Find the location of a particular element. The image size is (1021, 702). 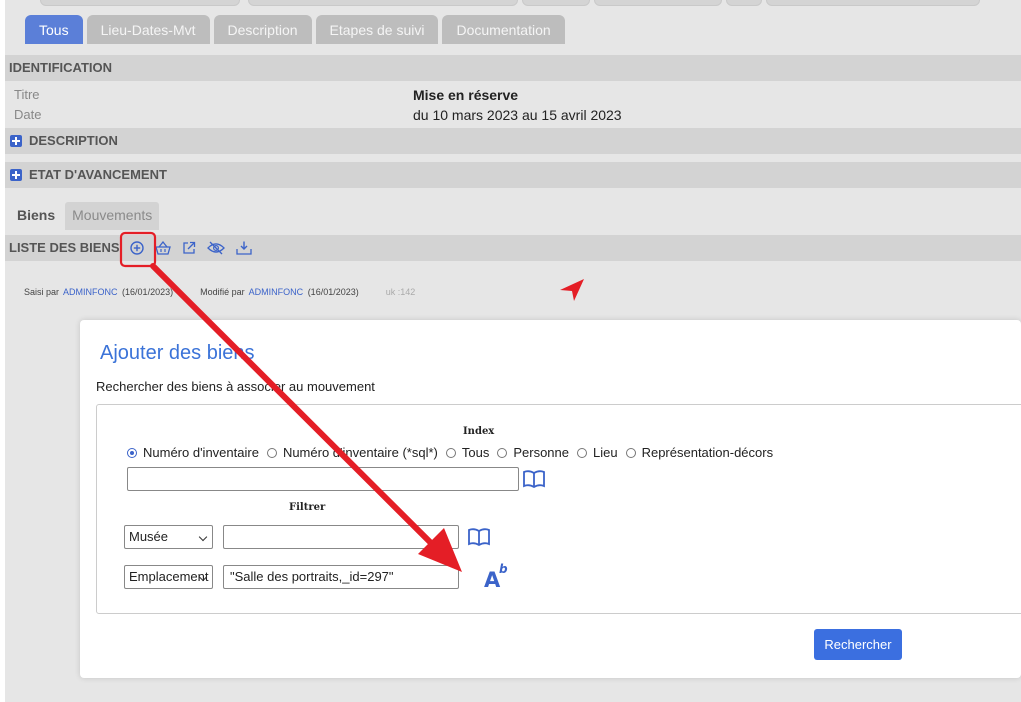

eye-off-icon is located at coordinates (215, 248).